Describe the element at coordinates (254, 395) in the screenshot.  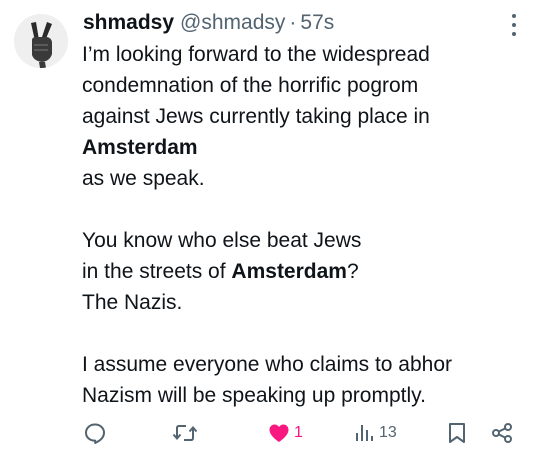
I see `tweet-text-line: Nazism will be speaking up promptly.` at that location.